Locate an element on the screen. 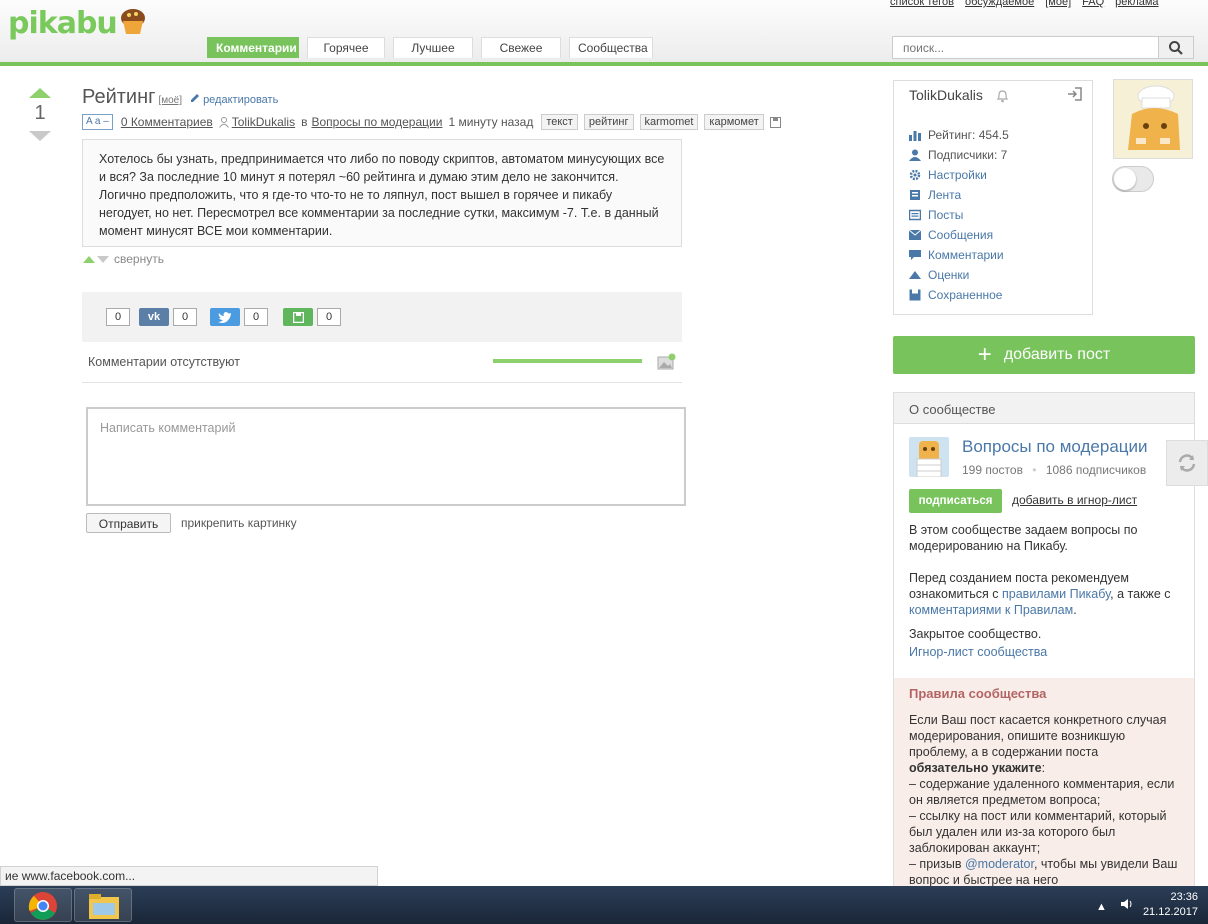 This screenshot has height=924, width=1208. cupcake-icon is located at coordinates (132, 21).